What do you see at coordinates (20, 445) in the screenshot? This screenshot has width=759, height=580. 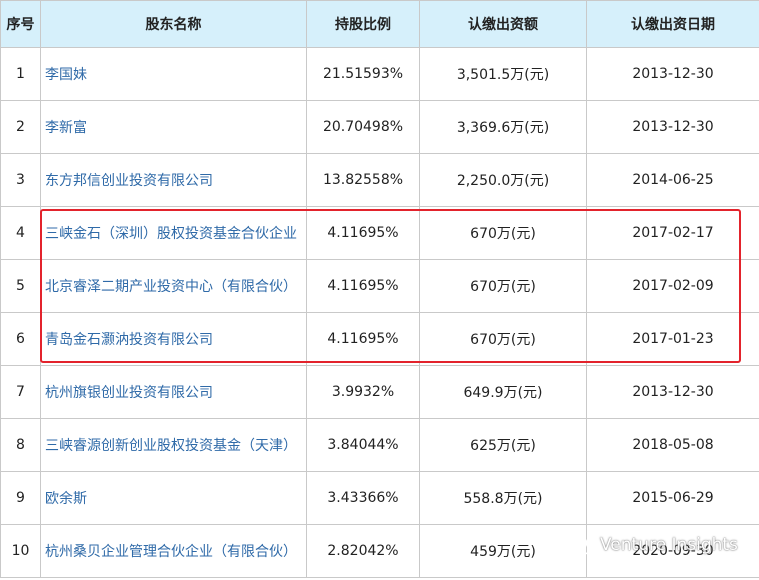 I see `row-index: 8` at bounding box center [20, 445].